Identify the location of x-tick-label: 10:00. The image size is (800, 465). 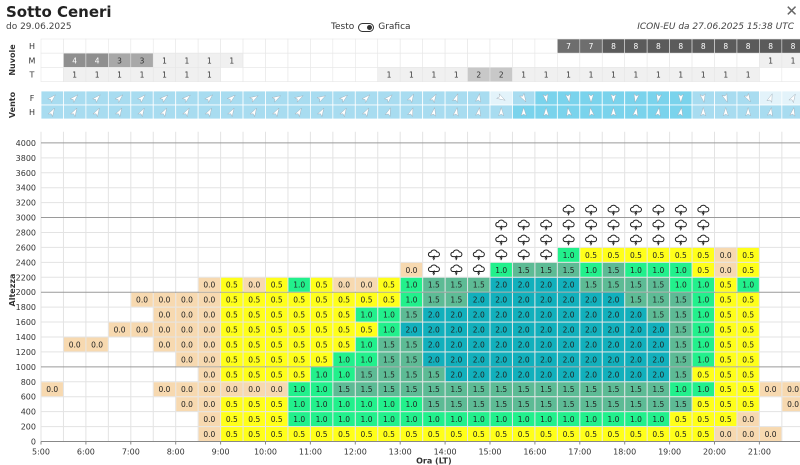
(265, 452).